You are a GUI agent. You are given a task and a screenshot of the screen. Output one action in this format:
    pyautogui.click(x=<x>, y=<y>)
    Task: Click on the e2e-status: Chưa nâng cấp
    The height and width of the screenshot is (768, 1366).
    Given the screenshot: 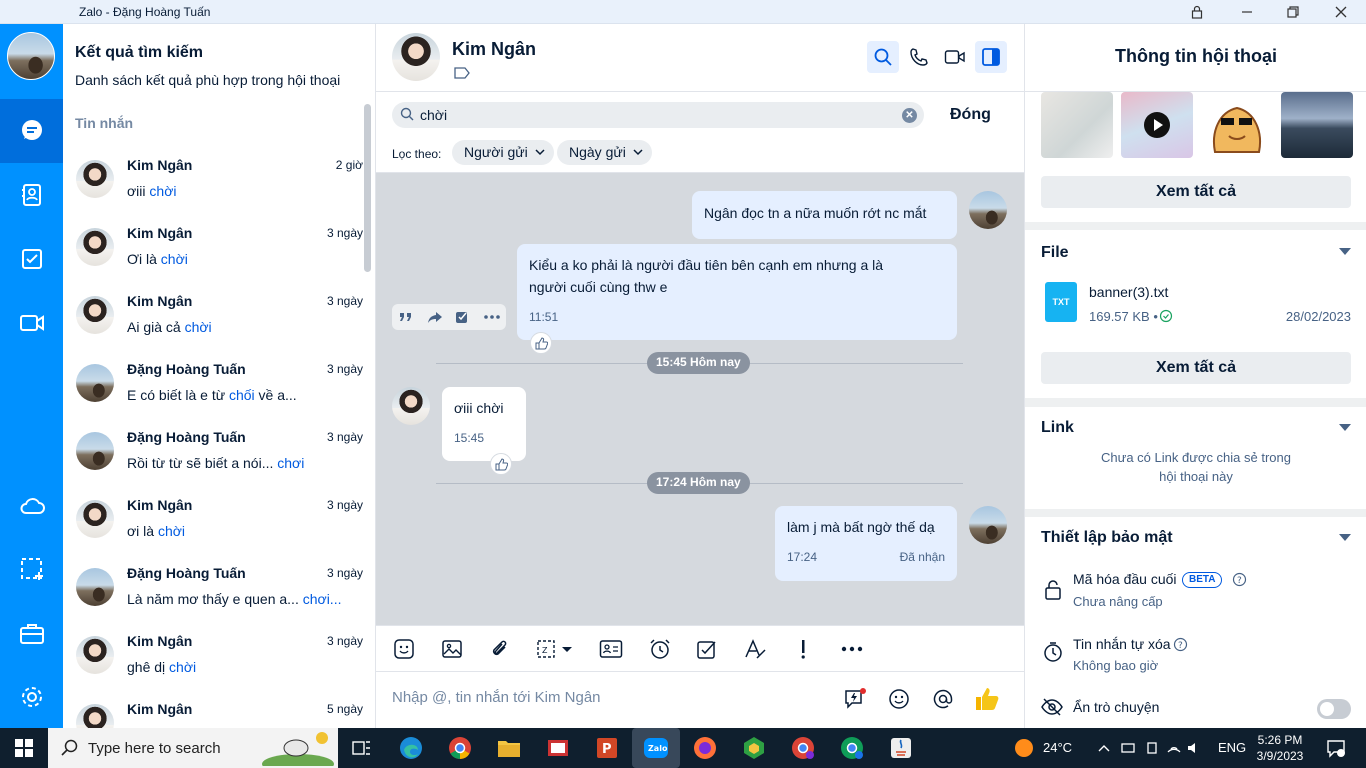 What is the action you would take?
    pyautogui.click(x=1118, y=601)
    